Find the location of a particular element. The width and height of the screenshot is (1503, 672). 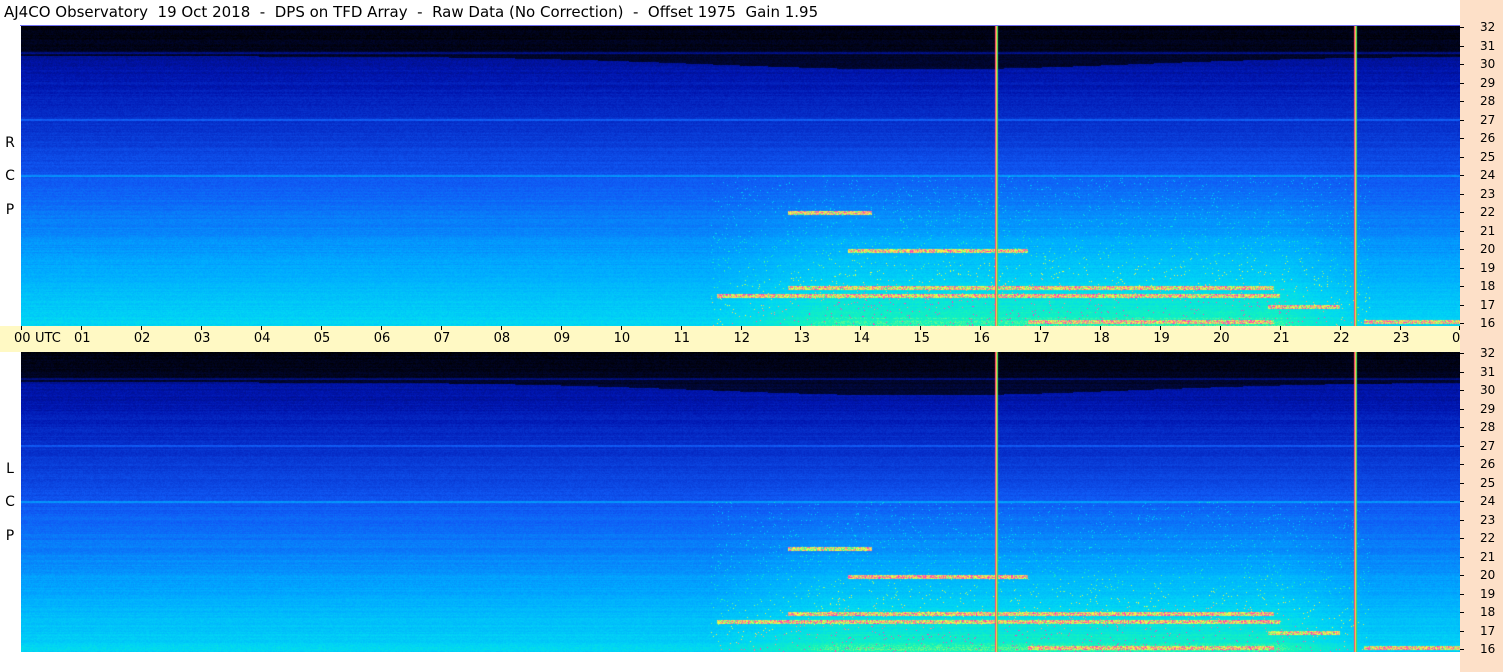

utc-tick-label: 04 is located at coordinates (262, 338).